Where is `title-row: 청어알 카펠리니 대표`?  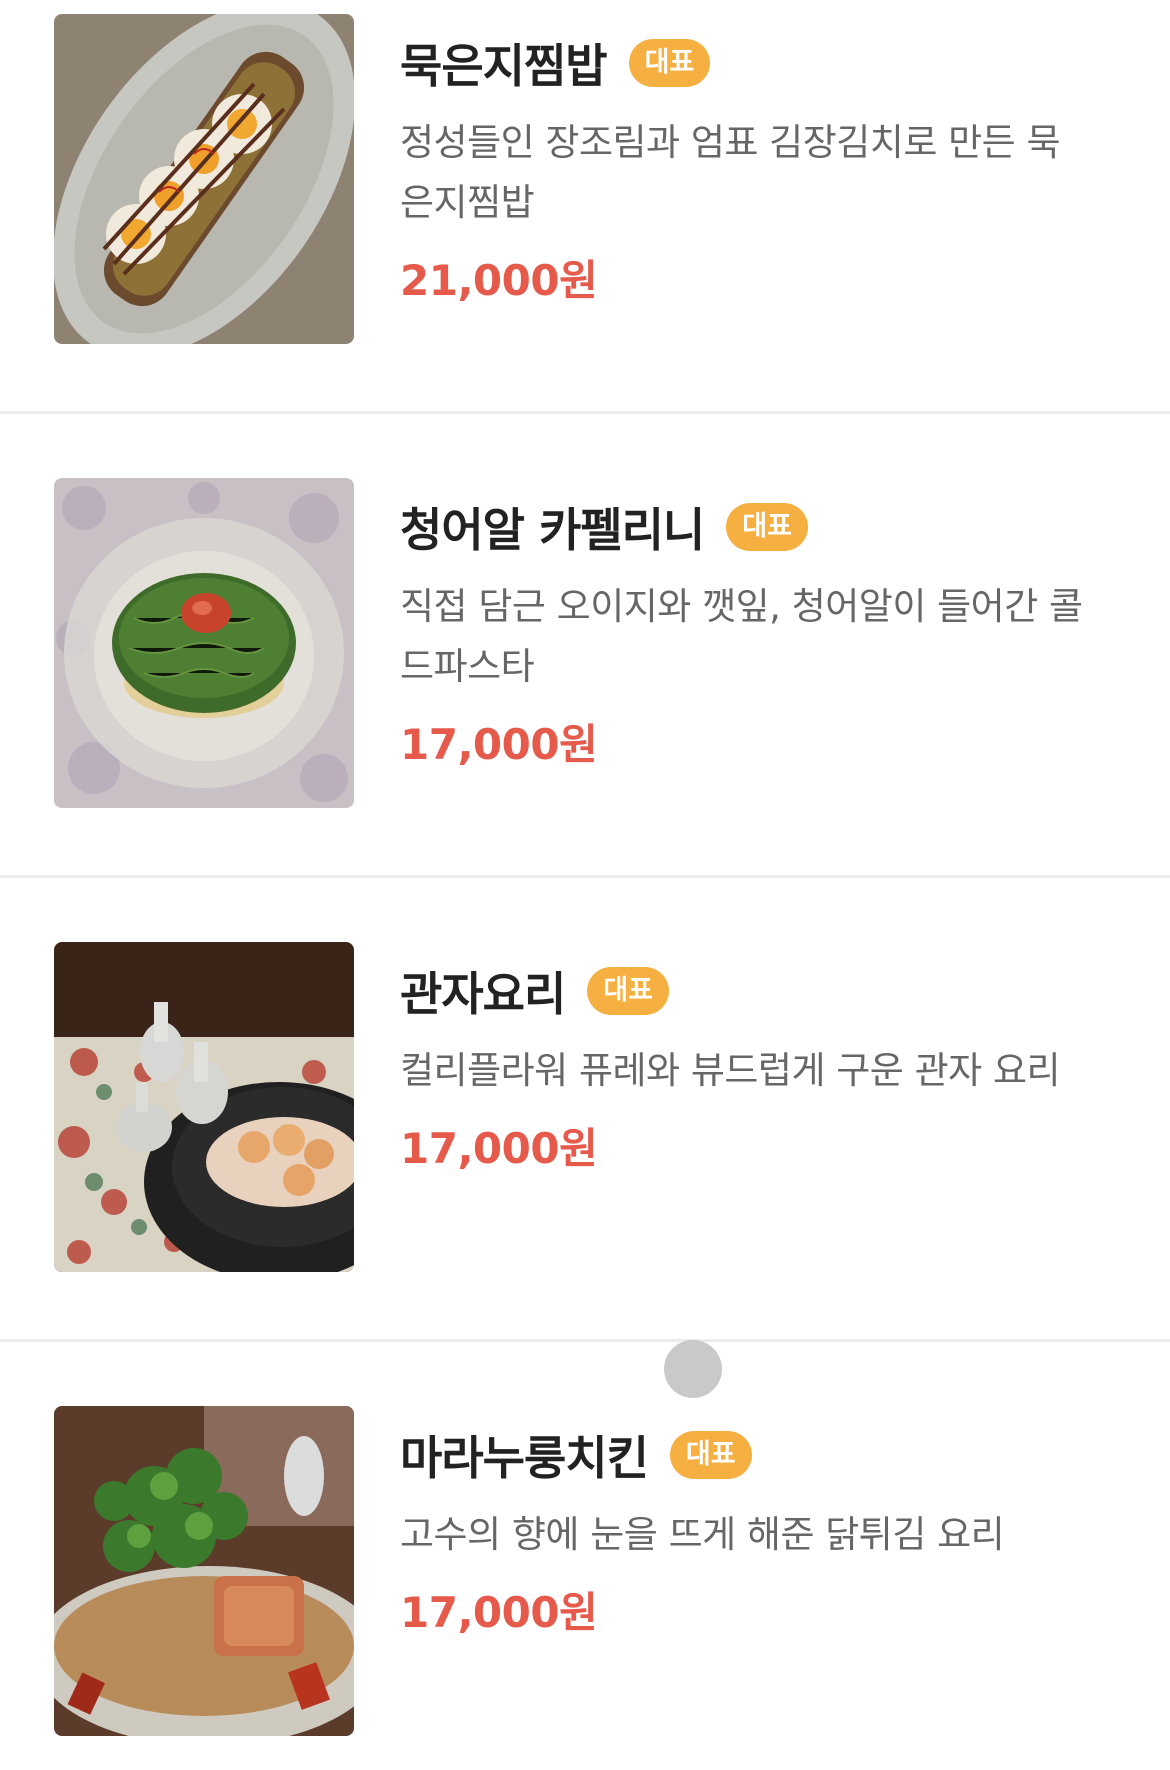 title-row: 청어알 카펠리니 대표 is located at coordinates (765, 527).